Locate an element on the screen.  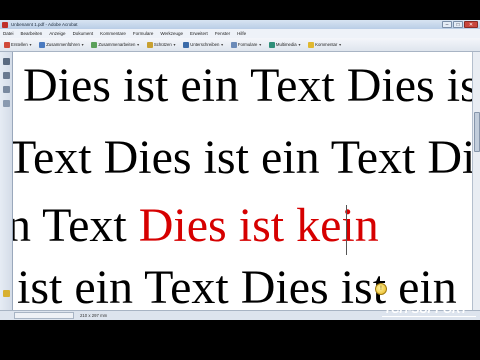
menu-hilfe: Hilfe is located at coordinates (241, 33).